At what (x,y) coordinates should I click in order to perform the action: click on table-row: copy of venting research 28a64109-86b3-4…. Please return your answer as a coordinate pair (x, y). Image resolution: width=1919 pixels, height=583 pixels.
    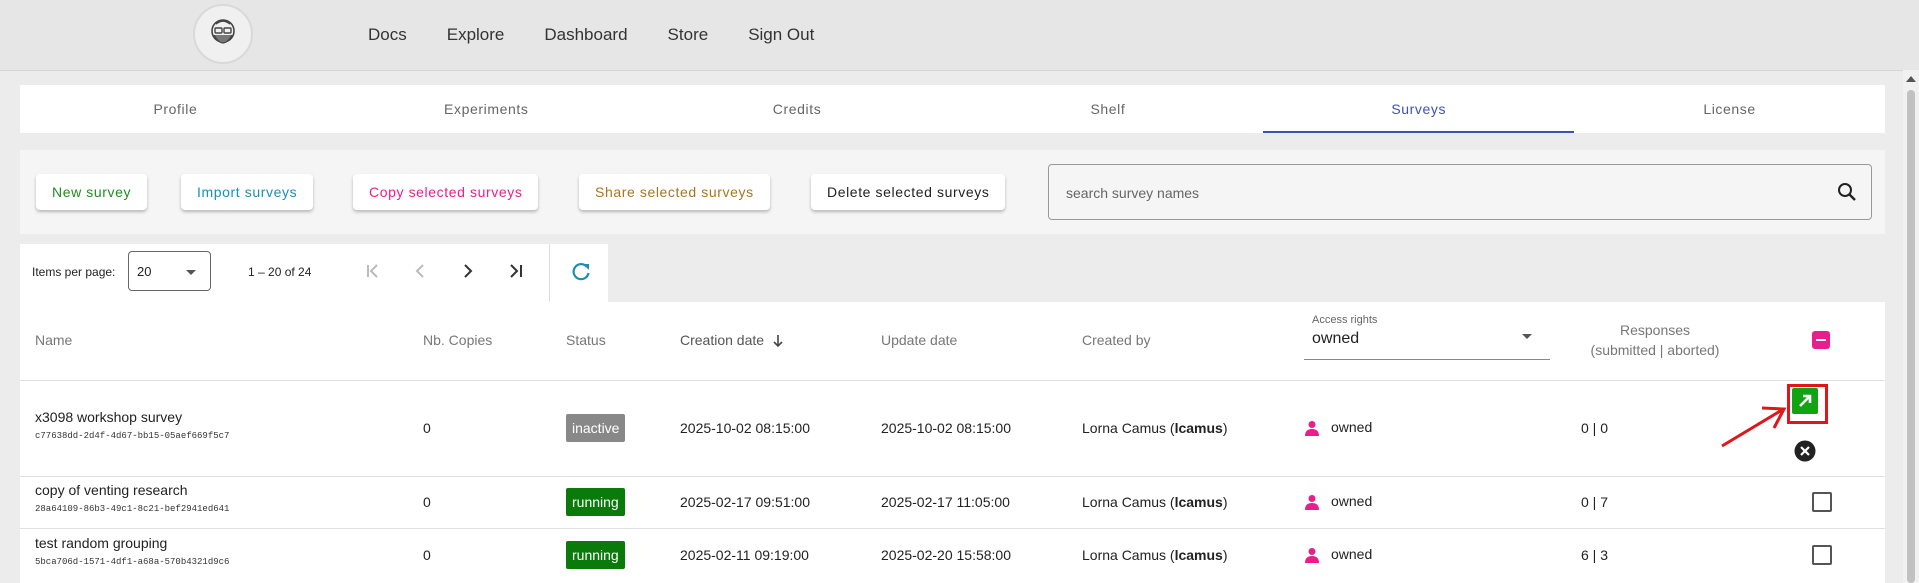
    Looking at the image, I should click on (952, 503).